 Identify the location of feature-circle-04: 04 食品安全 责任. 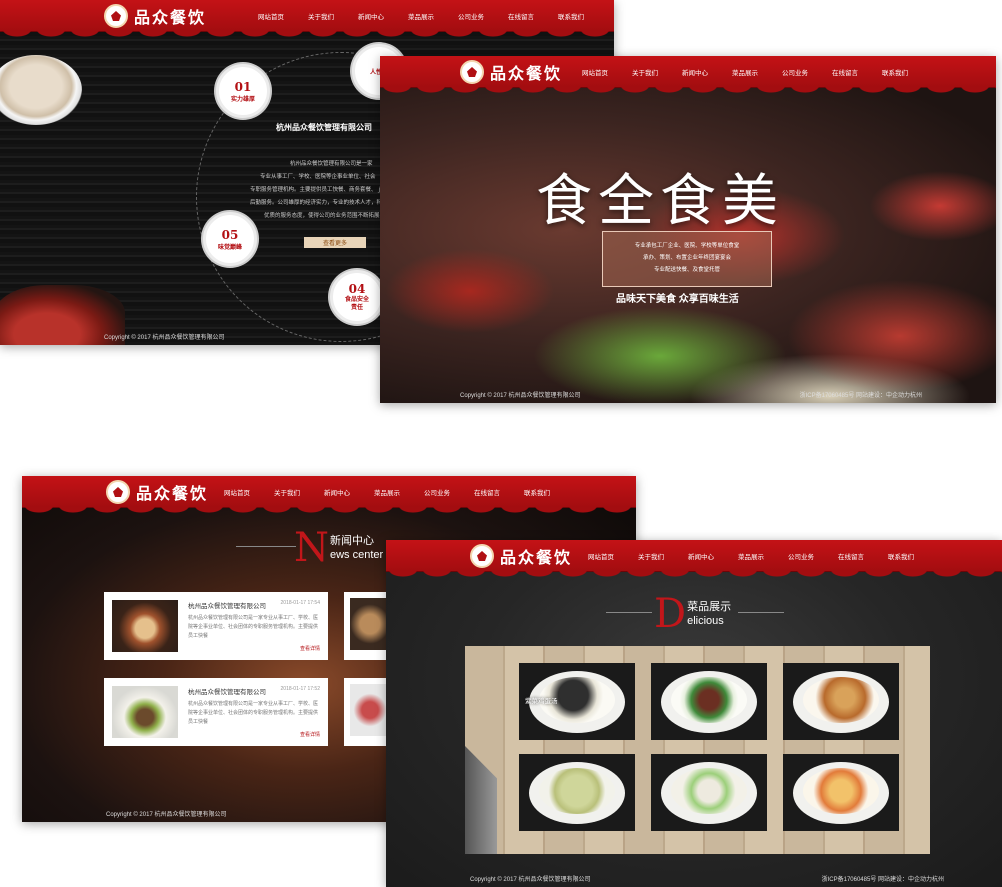
(357, 297).